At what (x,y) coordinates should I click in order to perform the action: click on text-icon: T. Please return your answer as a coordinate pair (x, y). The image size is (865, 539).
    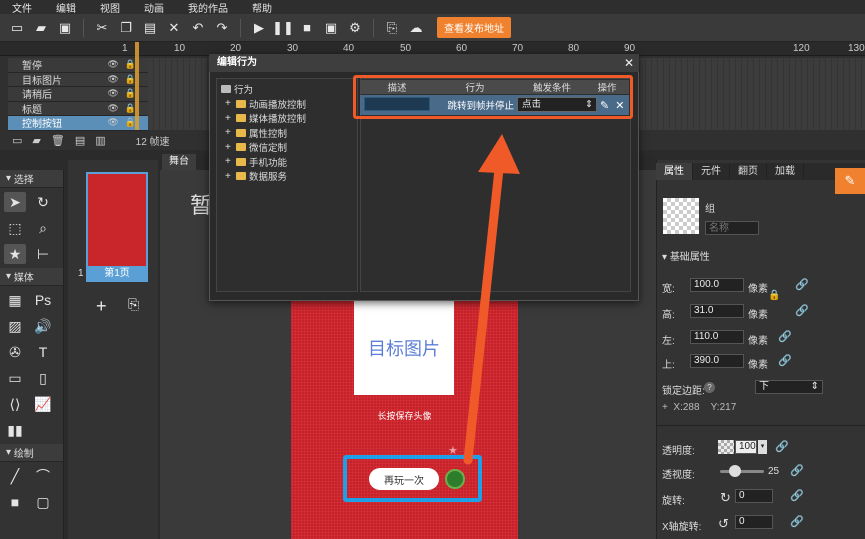
    Looking at the image, I should click on (43, 352).